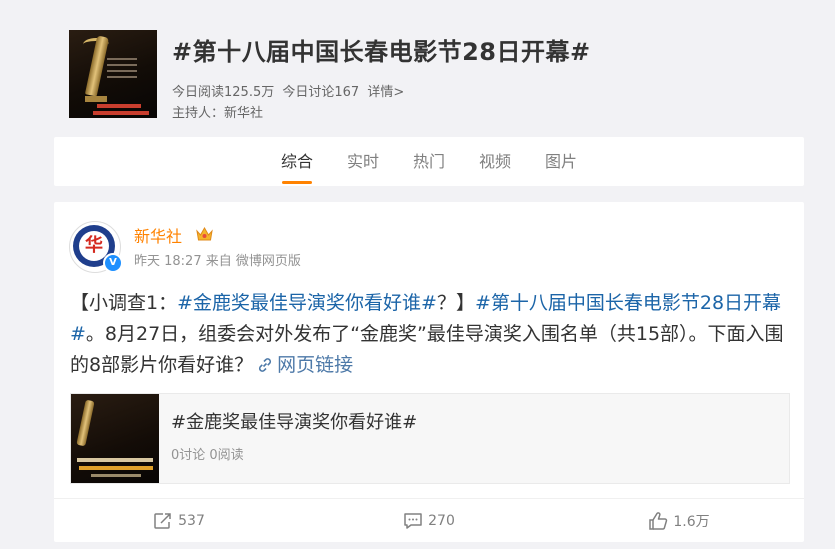 This screenshot has width=835, height=549. I want to click on post-actions: 537 270 1.6万, so click(429, 520).